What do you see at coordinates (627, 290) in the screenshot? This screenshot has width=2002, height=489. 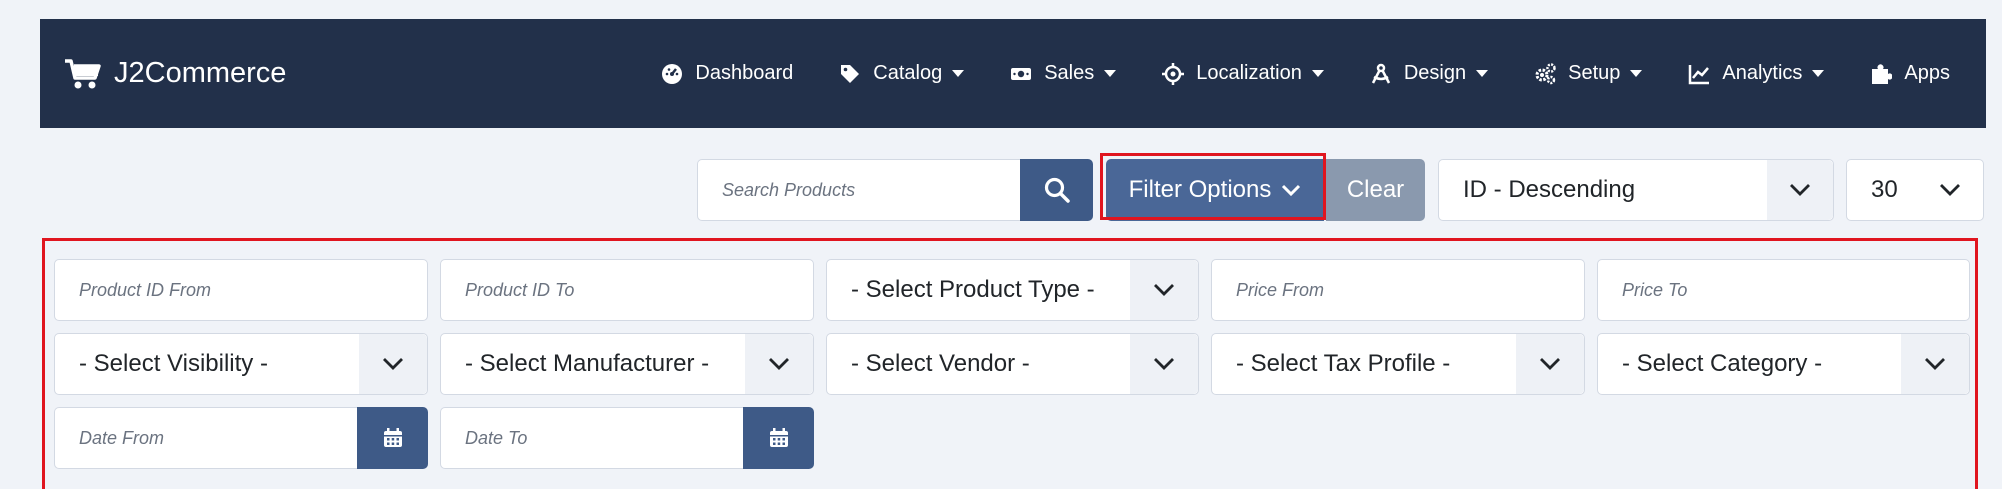 I see `product-id-to-input` at bounding box center [627, 290].